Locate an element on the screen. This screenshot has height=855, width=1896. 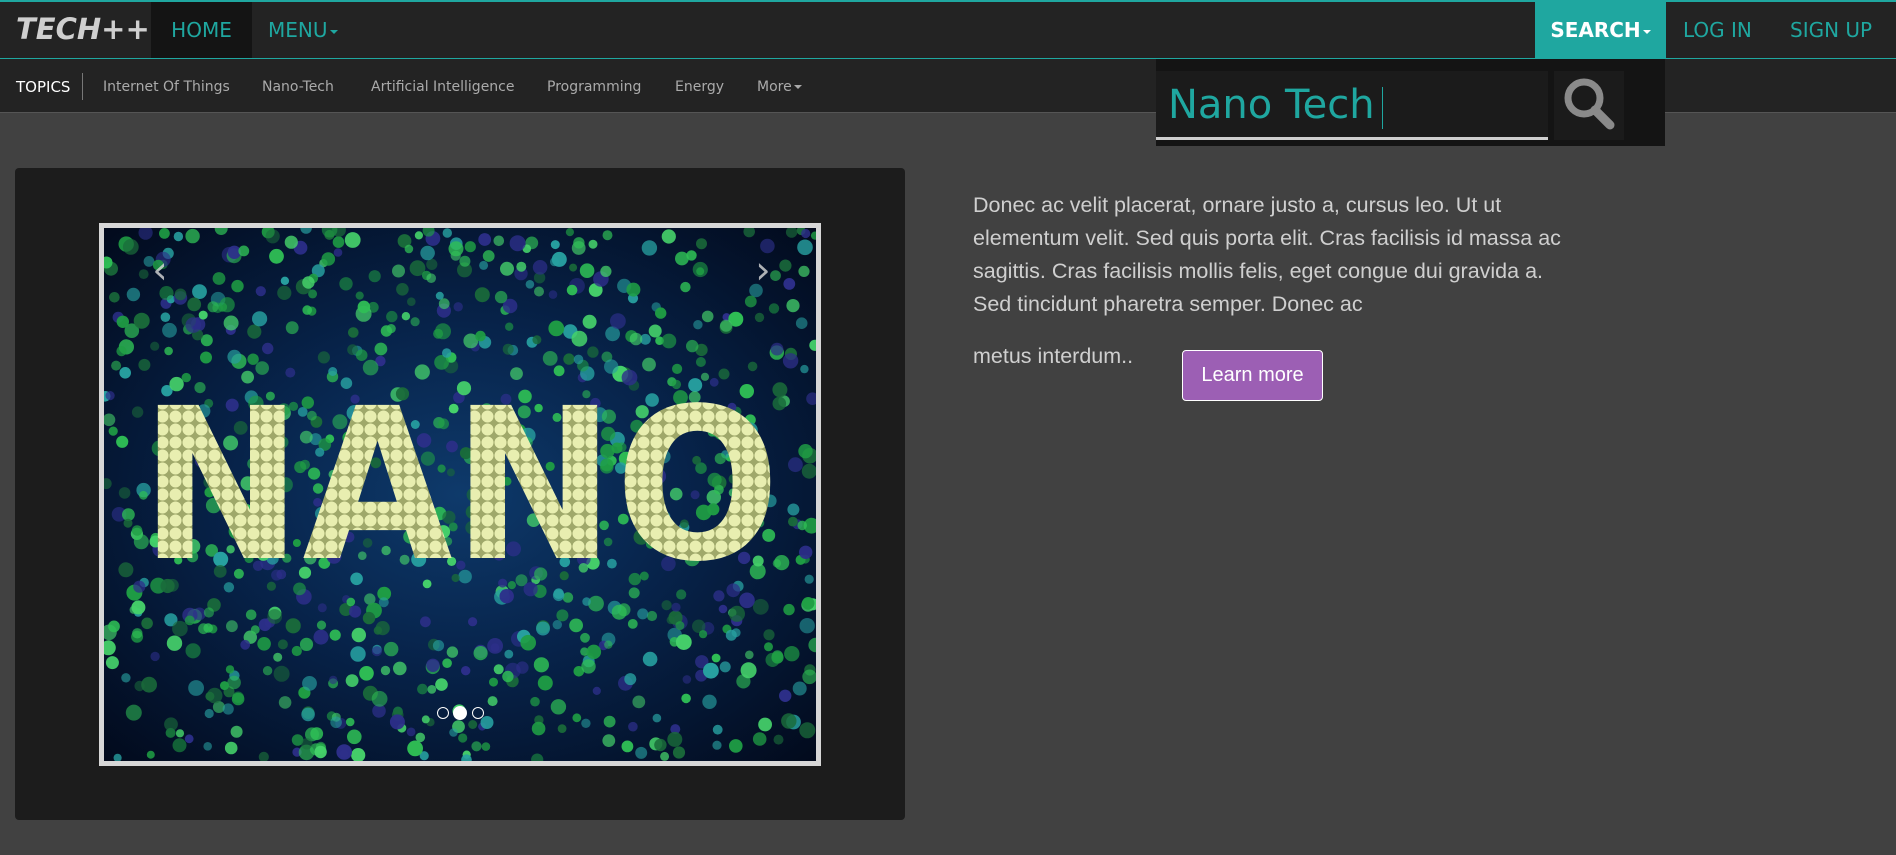
topic-artificial-intelligence: Artificial Intelligence is located at coordinates (443, 87).